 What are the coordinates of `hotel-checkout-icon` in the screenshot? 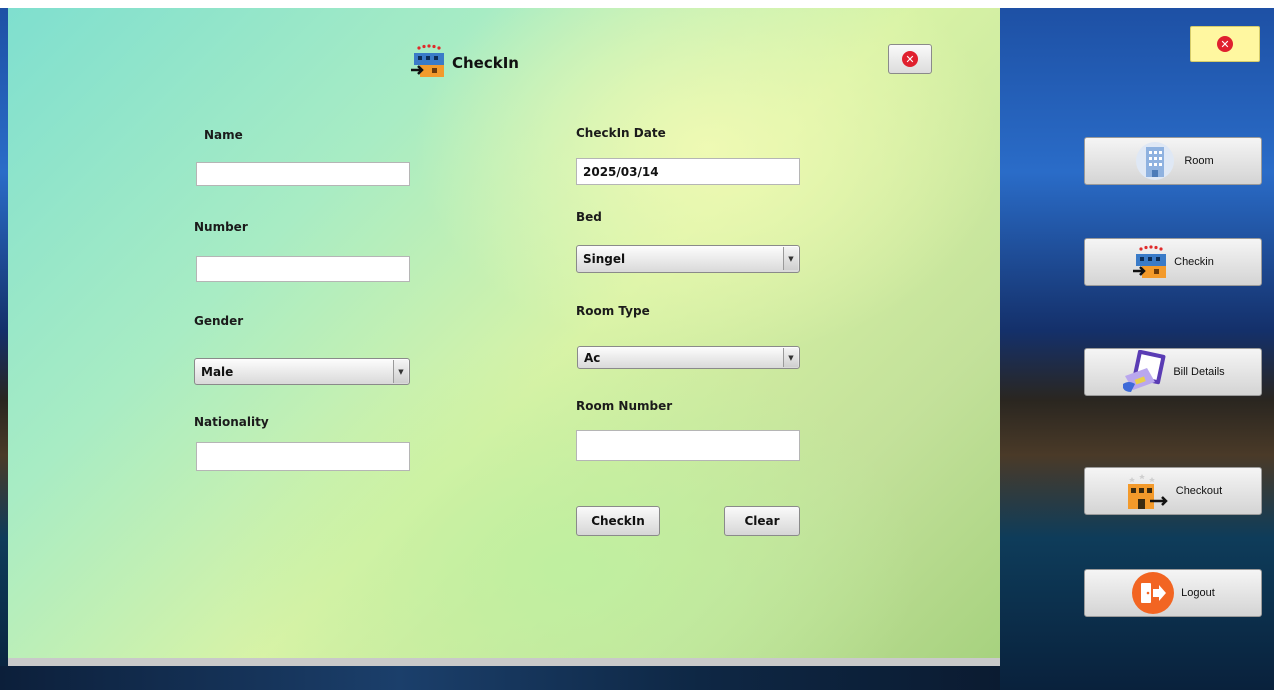 It's located at (1147, 491).